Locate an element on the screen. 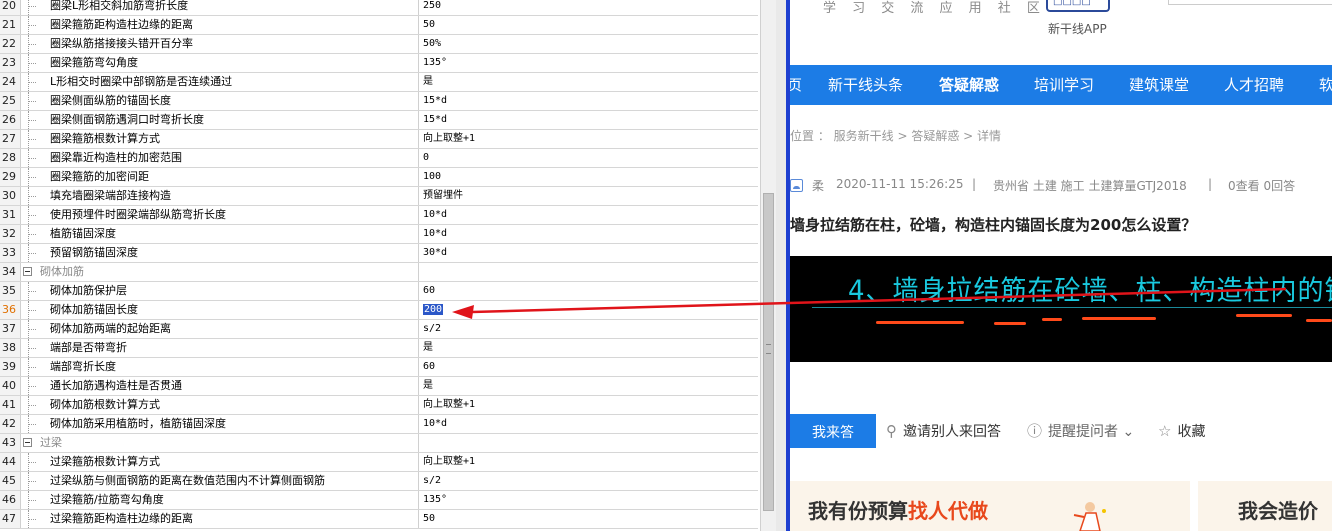 Image resolution: width=1332 pixels, height=531 pixels. underline-mark is located at coordinates (1010, 323).